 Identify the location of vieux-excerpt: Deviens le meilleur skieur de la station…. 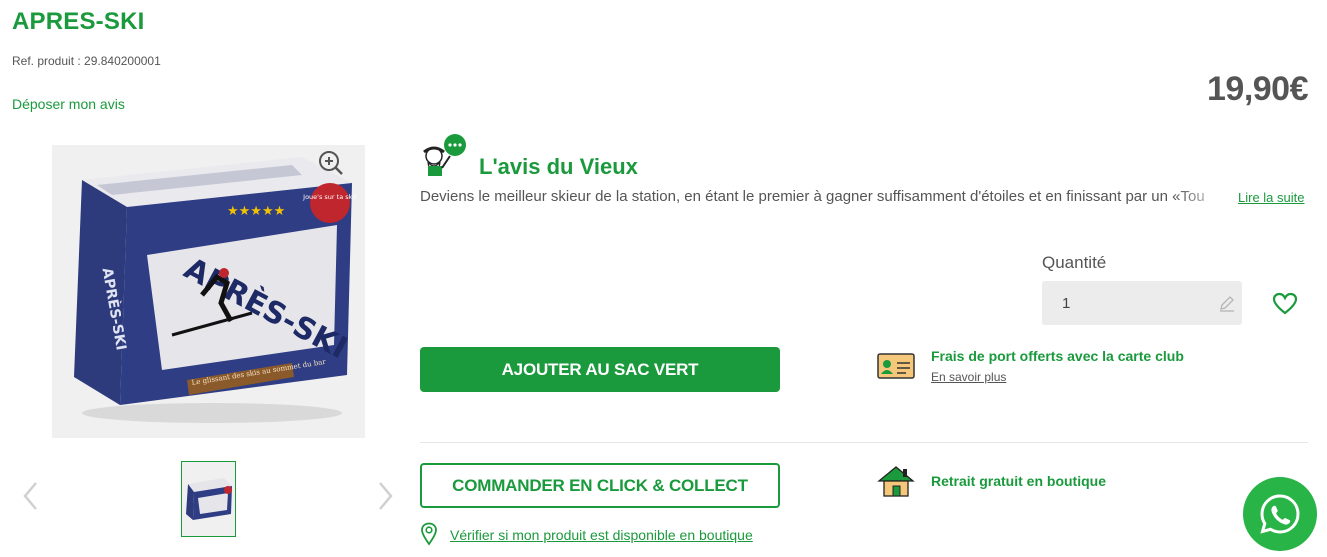
(812, 196).